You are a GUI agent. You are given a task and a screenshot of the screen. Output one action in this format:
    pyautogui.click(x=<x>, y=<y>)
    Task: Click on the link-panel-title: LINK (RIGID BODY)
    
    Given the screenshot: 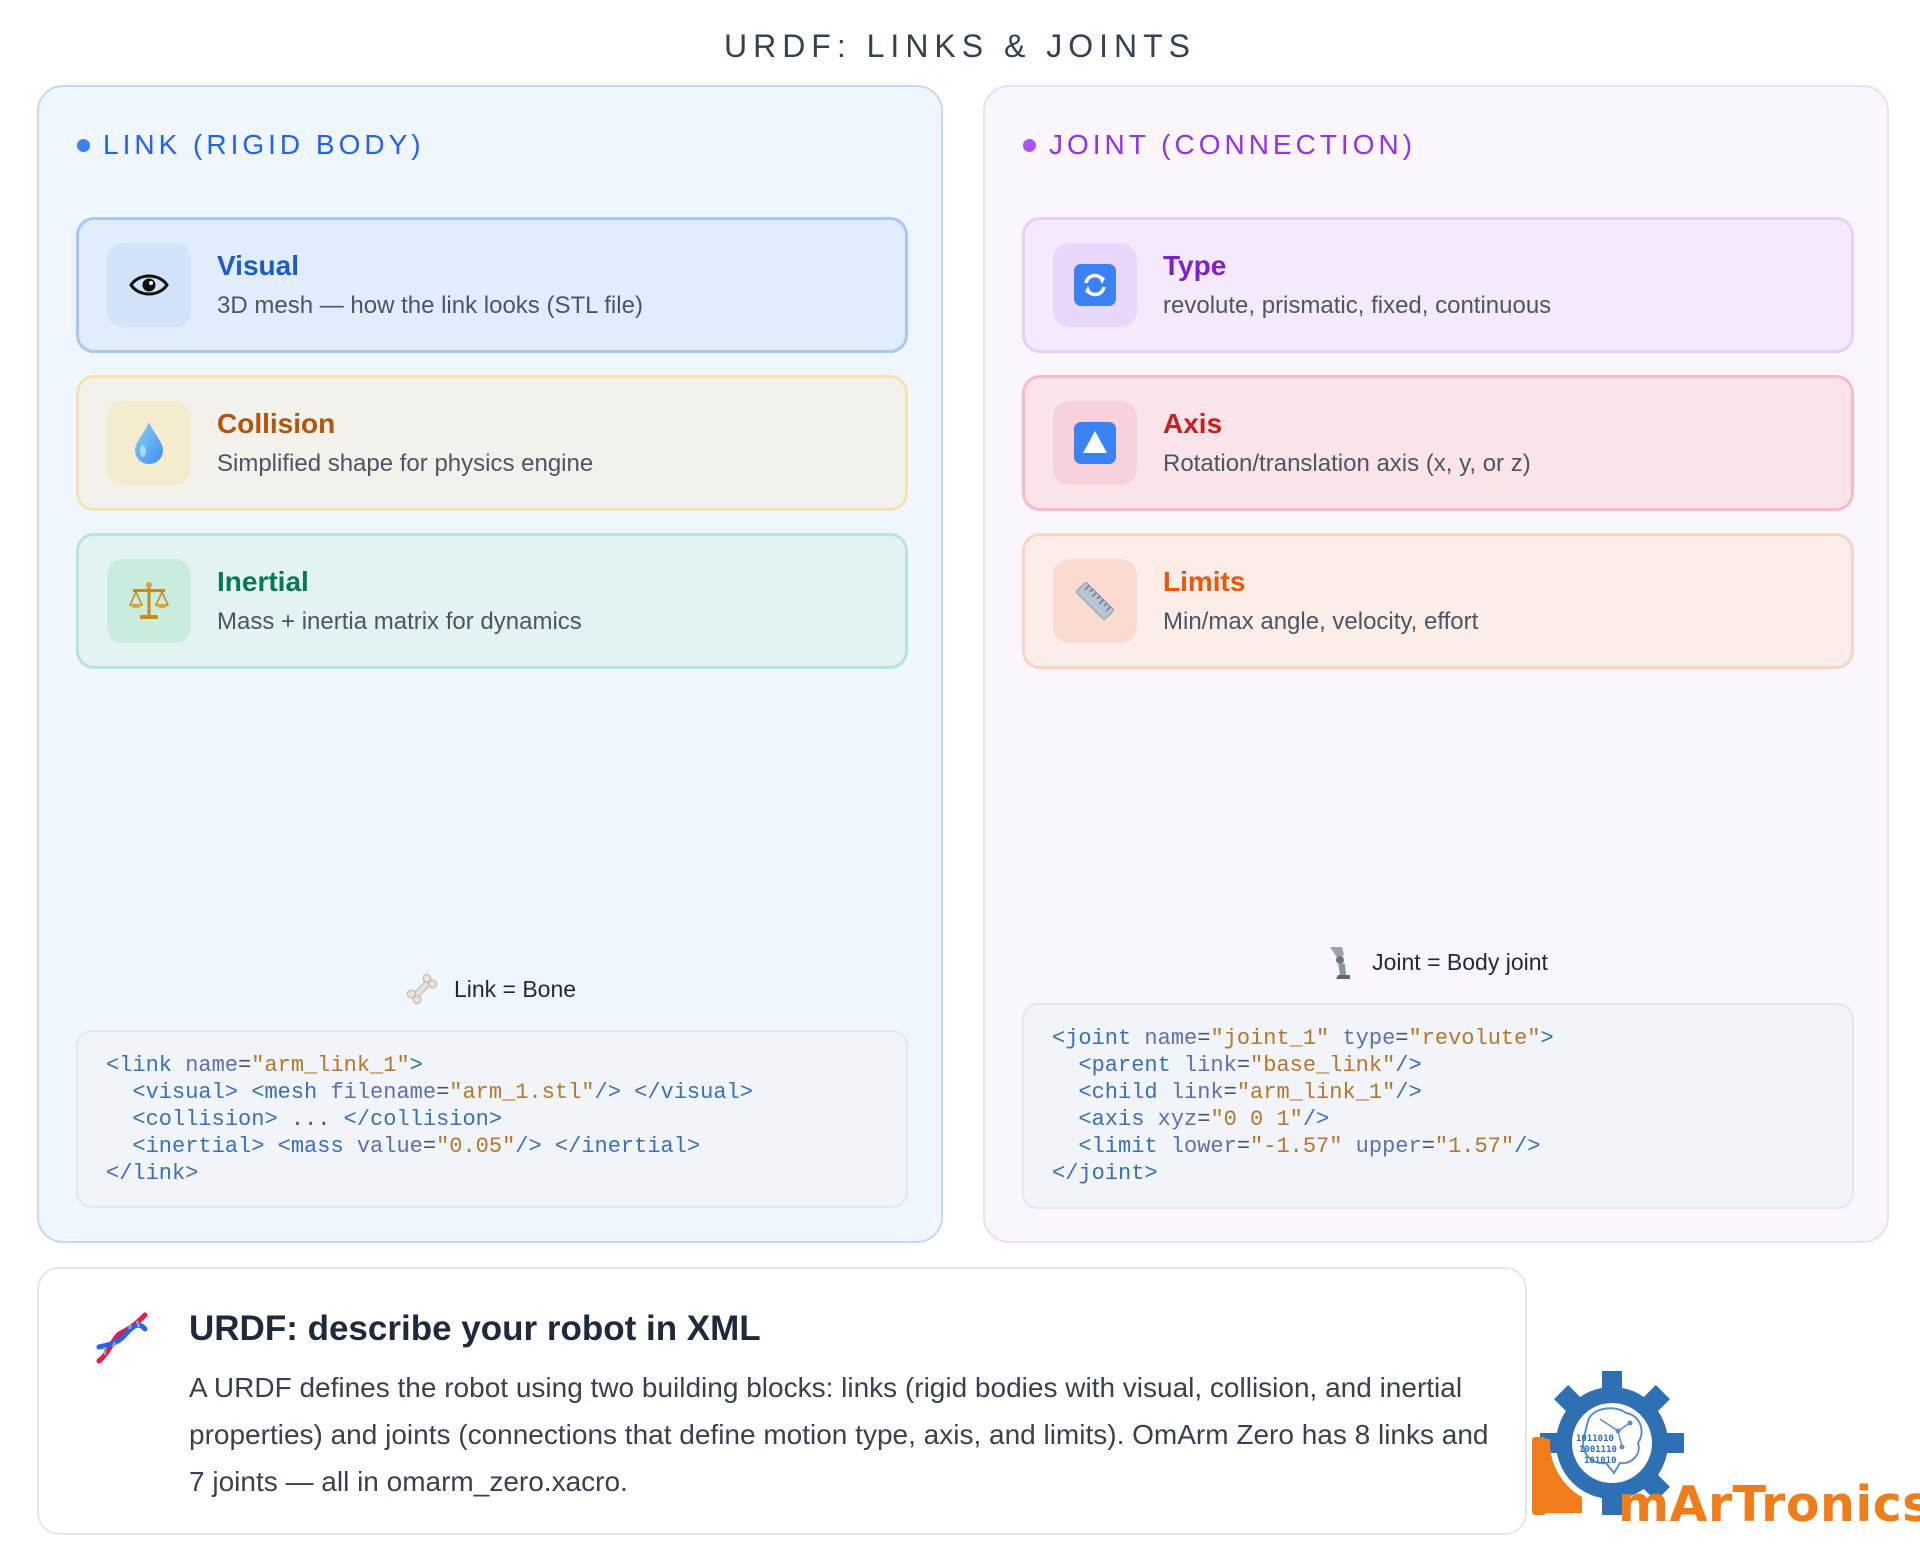 What is the action you would take?
    pyautogui.click(x=264, y=144)
    